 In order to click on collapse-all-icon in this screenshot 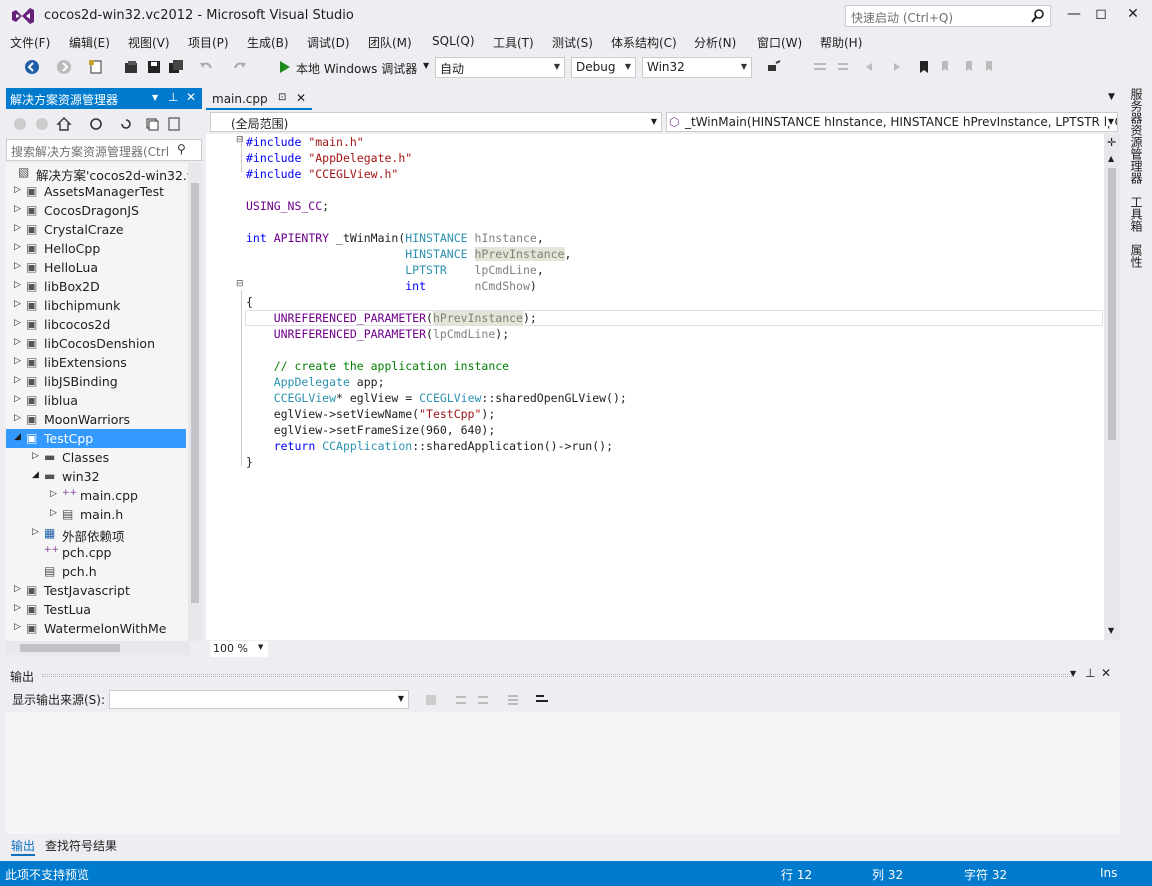, I will do `click(152, 124)`.